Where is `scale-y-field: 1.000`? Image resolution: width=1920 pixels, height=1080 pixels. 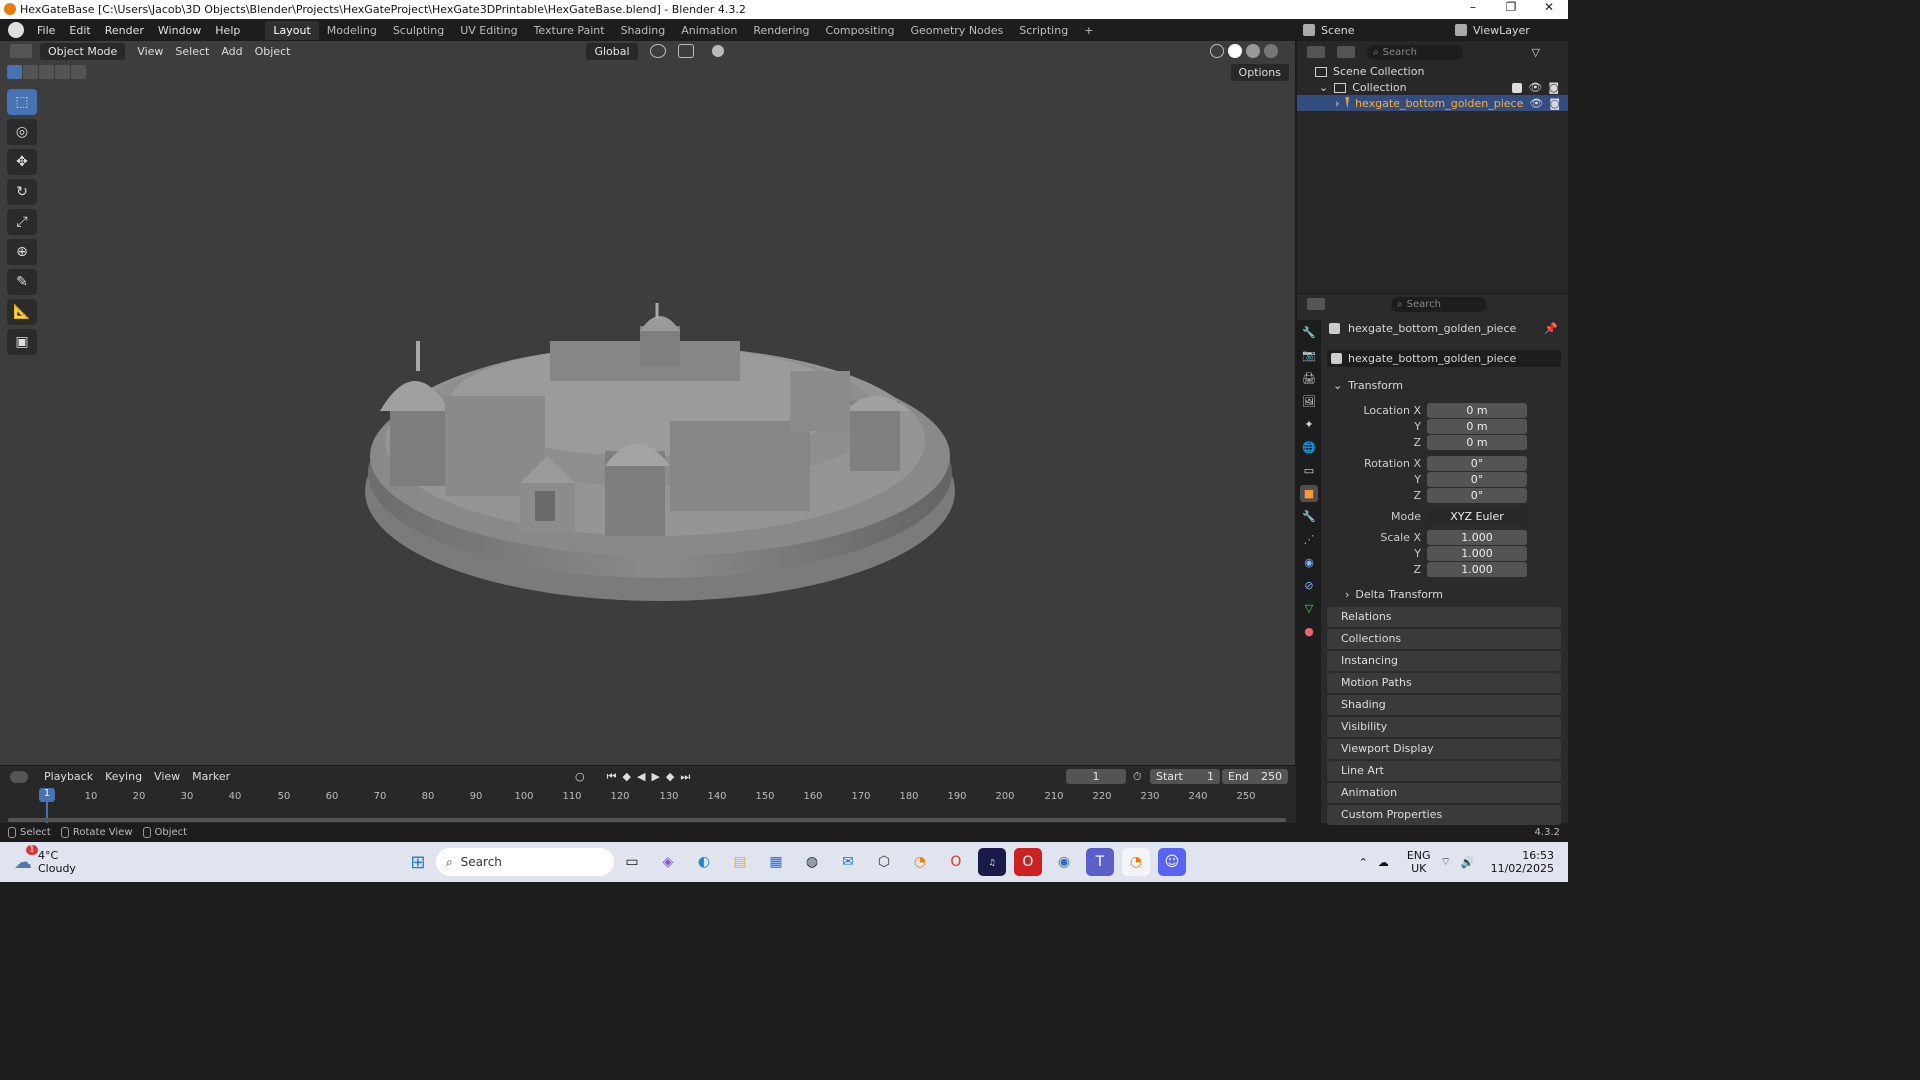 scale-y-field: 1.000 is located at coordinates (1477, 553).